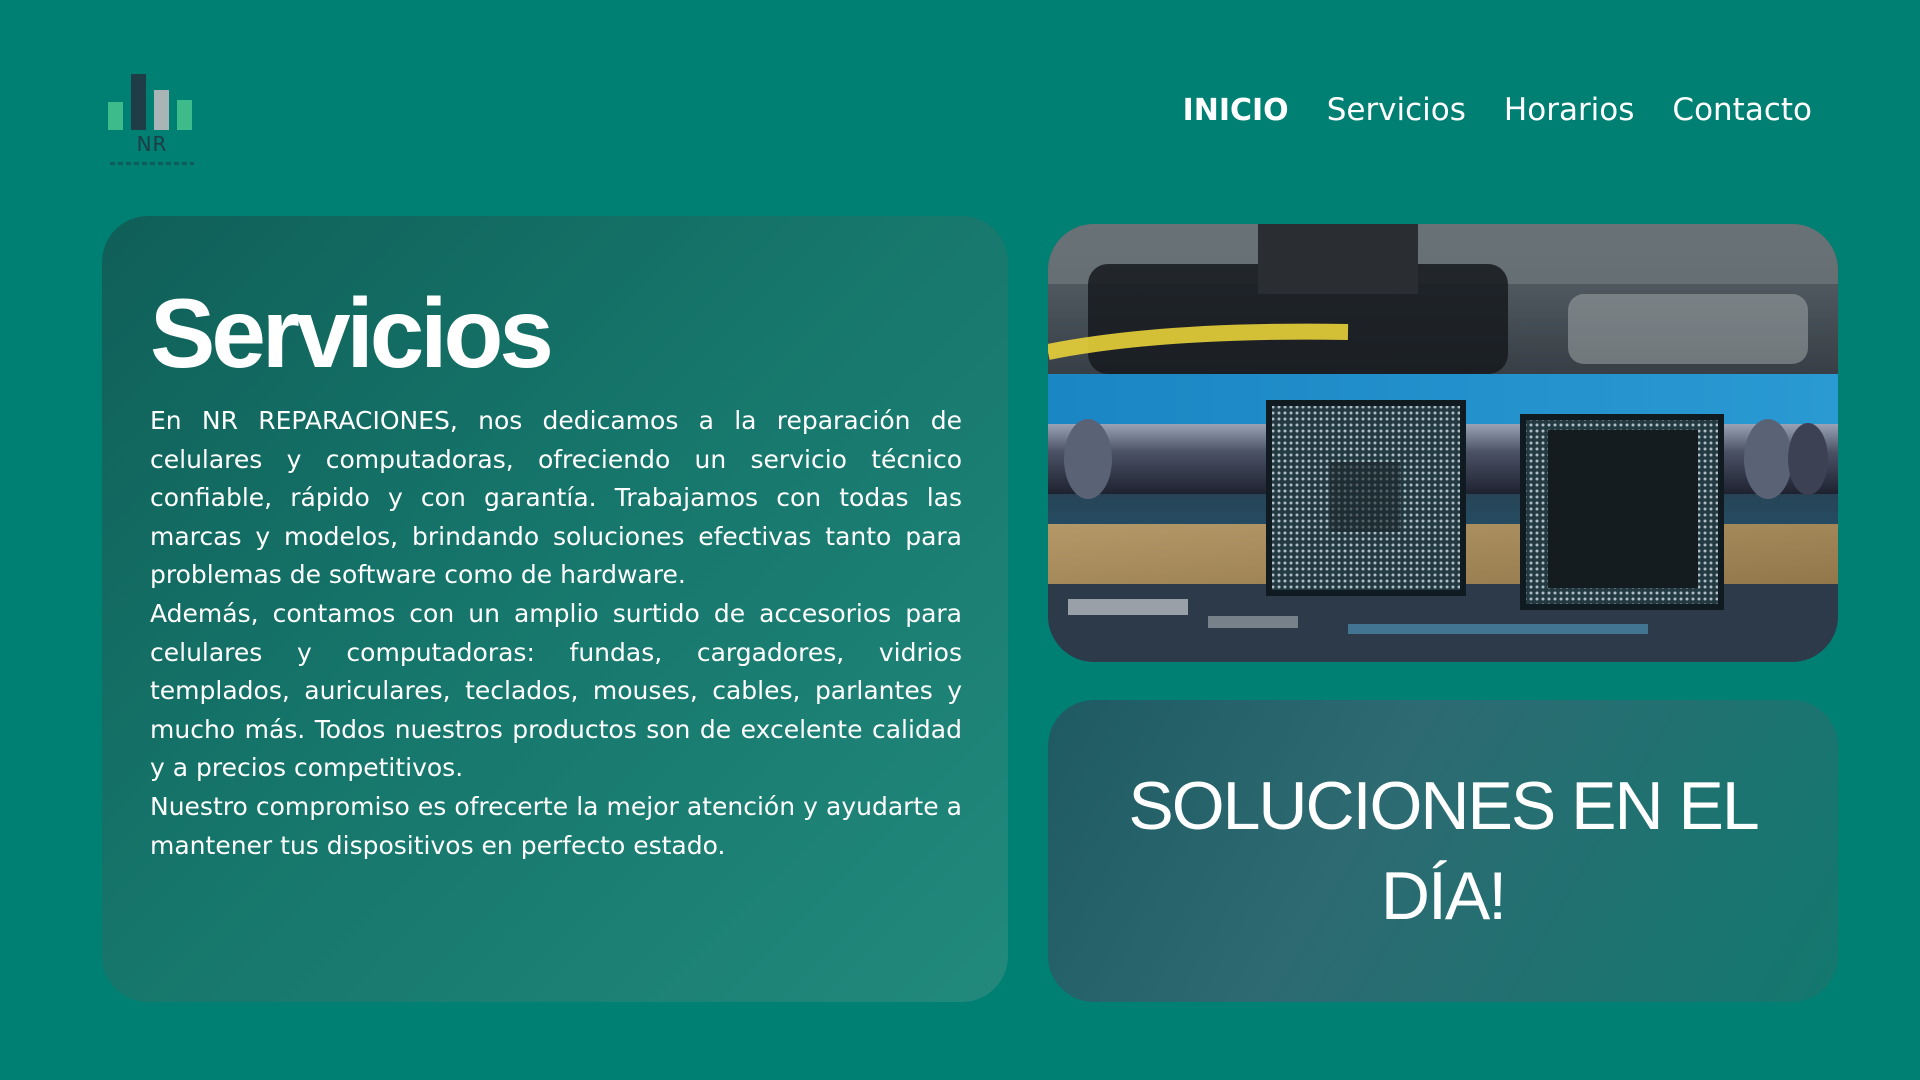 The height and width of the screenshot is (1080, 1920). Describe the element at coordinates (1478, 110) in the screenshot. I see `main-nav: INICIO Servicios Horarios Contacto` at that location.